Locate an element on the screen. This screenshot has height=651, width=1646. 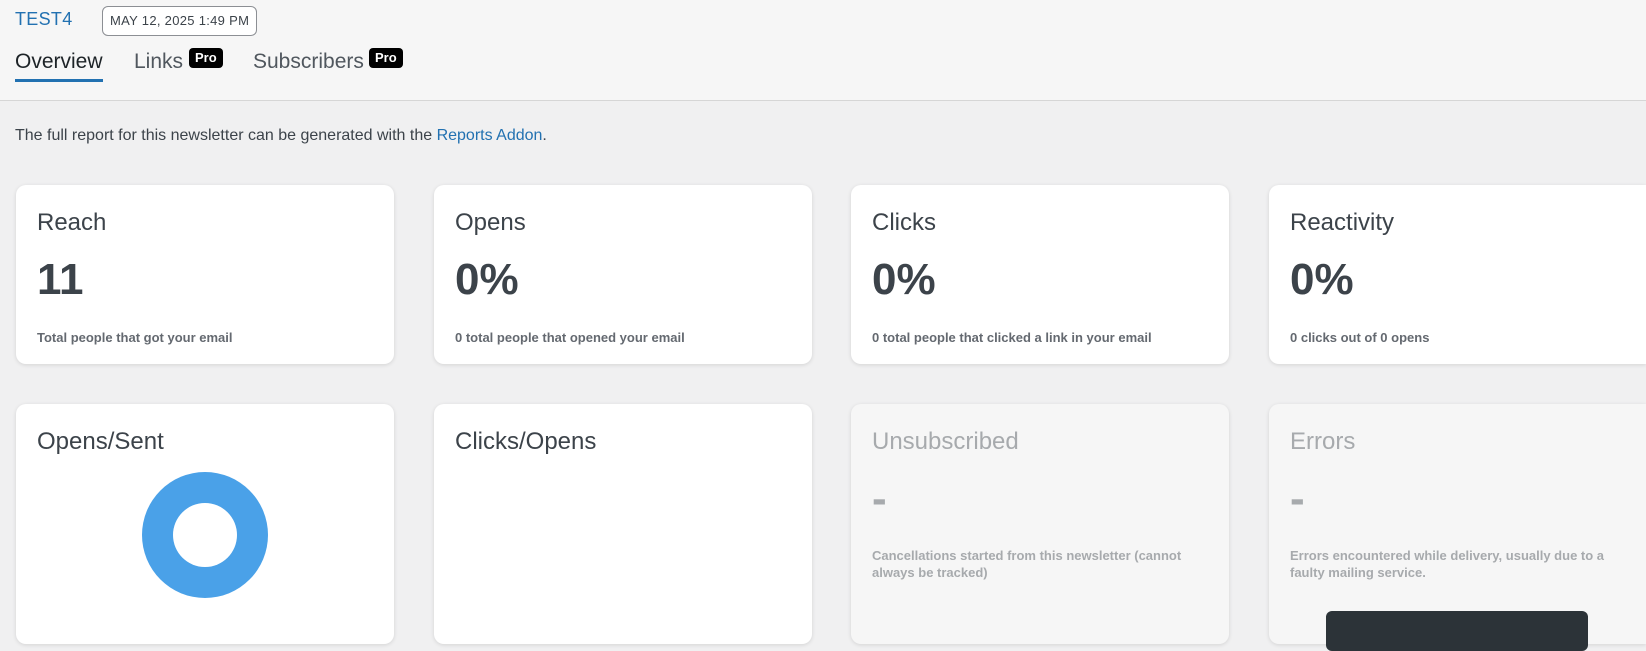
card-description: Total people that got your email is located at coordinates (135, 337).